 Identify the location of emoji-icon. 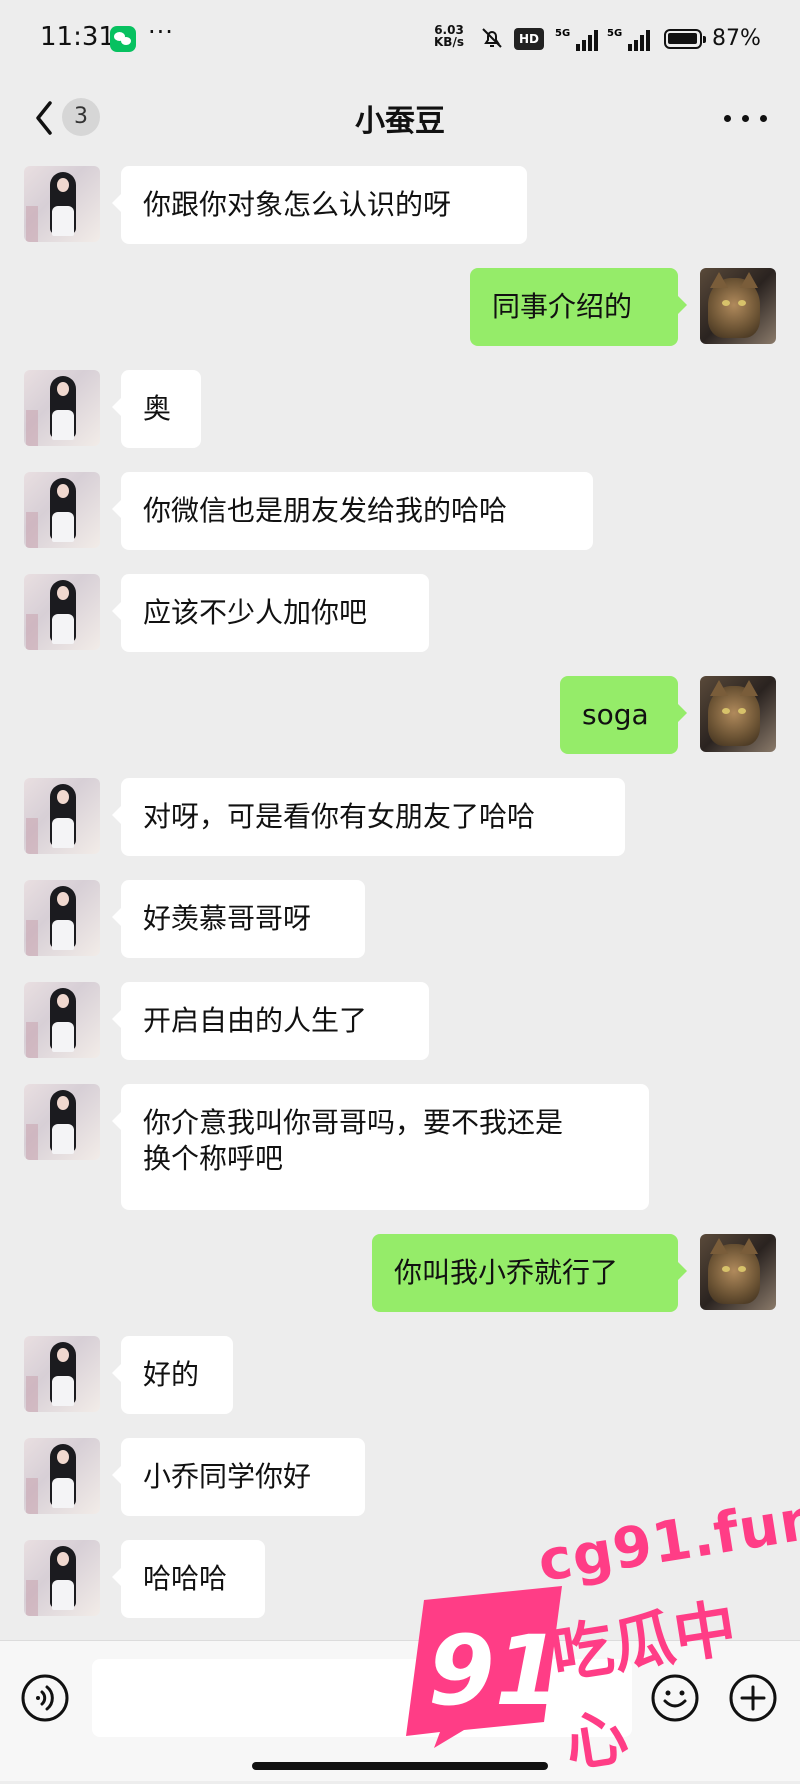
(675, 1698).